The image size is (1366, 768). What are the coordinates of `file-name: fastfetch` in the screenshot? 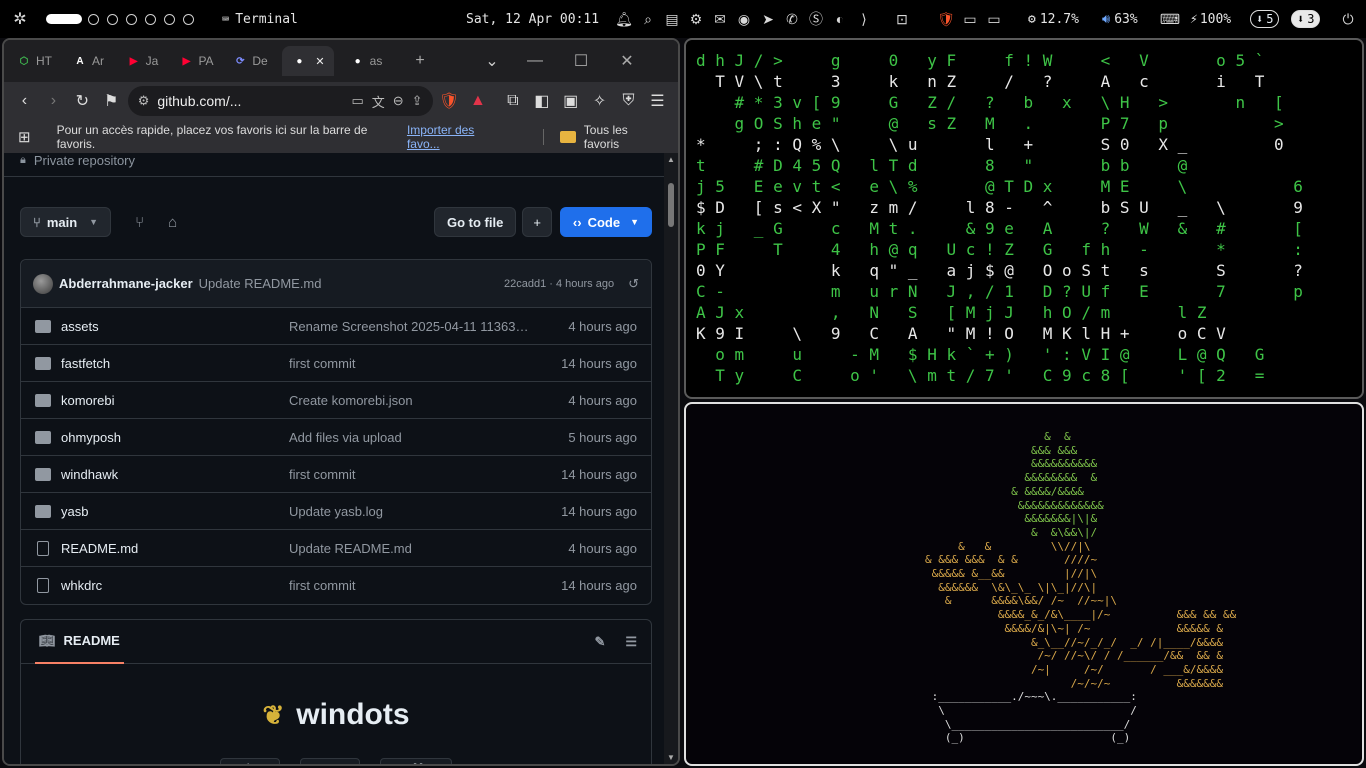 It's located at (175, 363).